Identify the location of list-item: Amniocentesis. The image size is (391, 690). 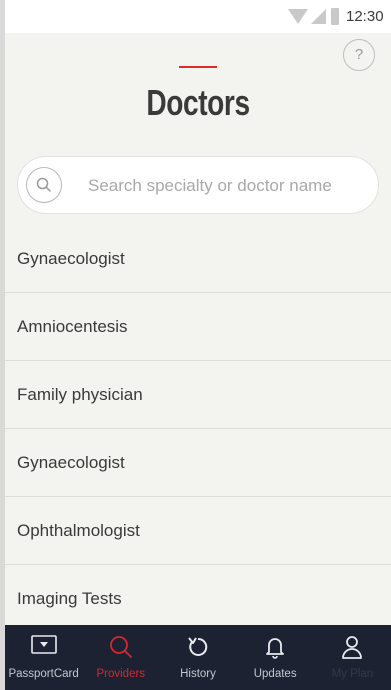
(198, 327).